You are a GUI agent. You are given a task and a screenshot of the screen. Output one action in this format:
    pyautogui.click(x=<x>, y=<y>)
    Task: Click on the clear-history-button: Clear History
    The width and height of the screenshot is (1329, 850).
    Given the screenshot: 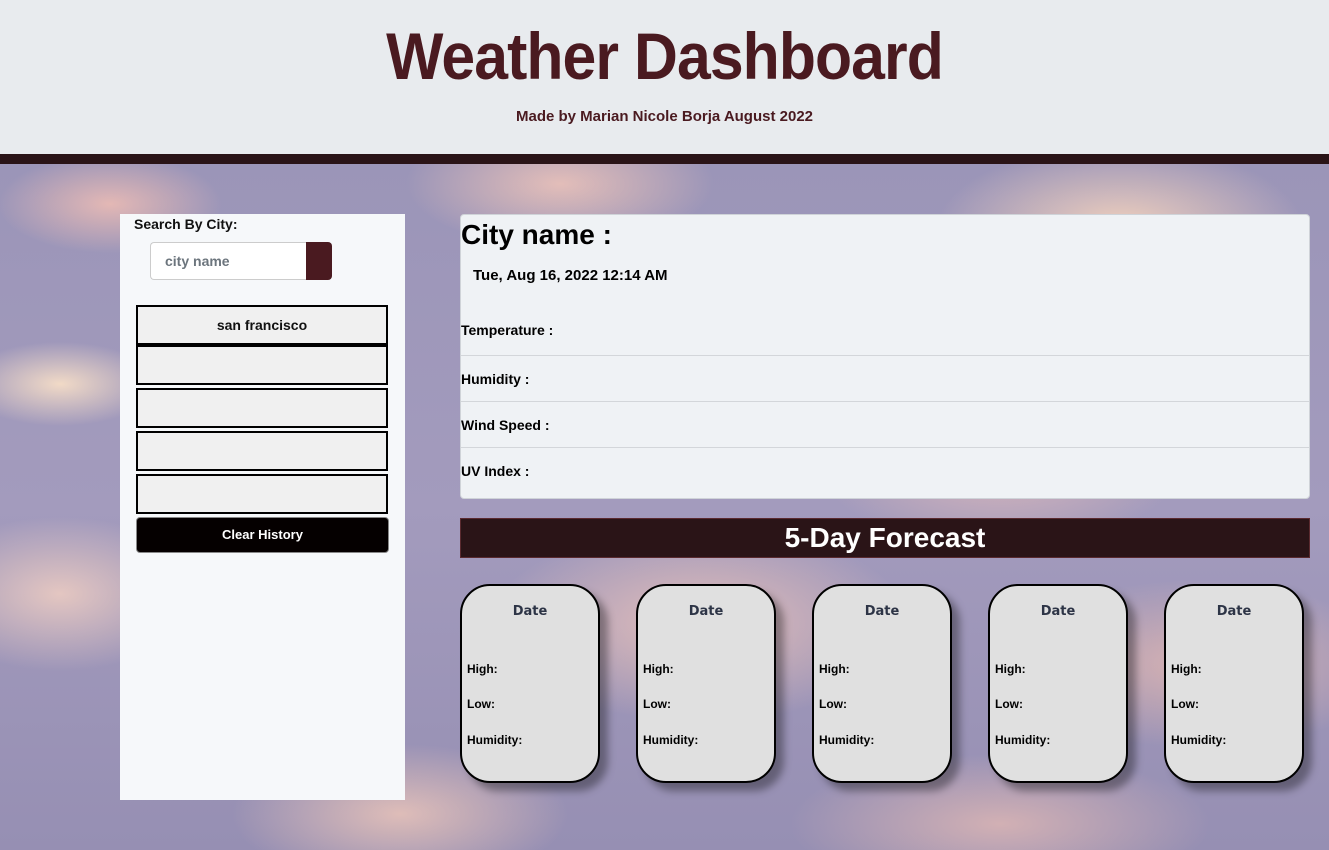 What is the action you would take?
    pyautogui.click(x=262, y=535)
    